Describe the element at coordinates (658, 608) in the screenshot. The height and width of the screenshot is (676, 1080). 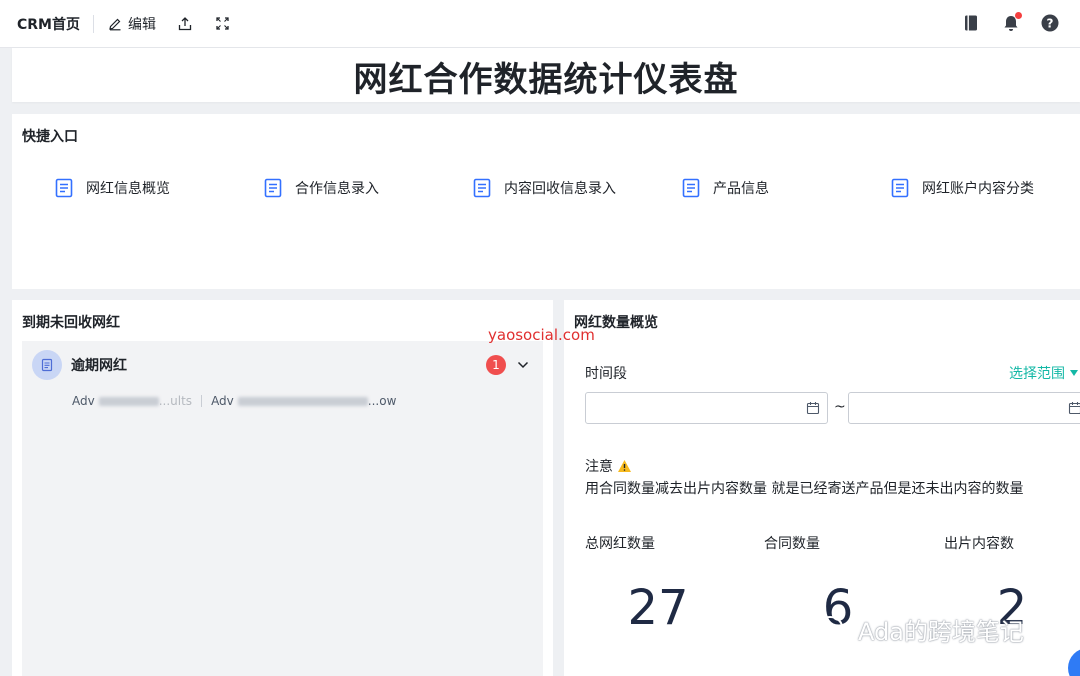
I see `stat-value-total-influencers: 27` at that location.